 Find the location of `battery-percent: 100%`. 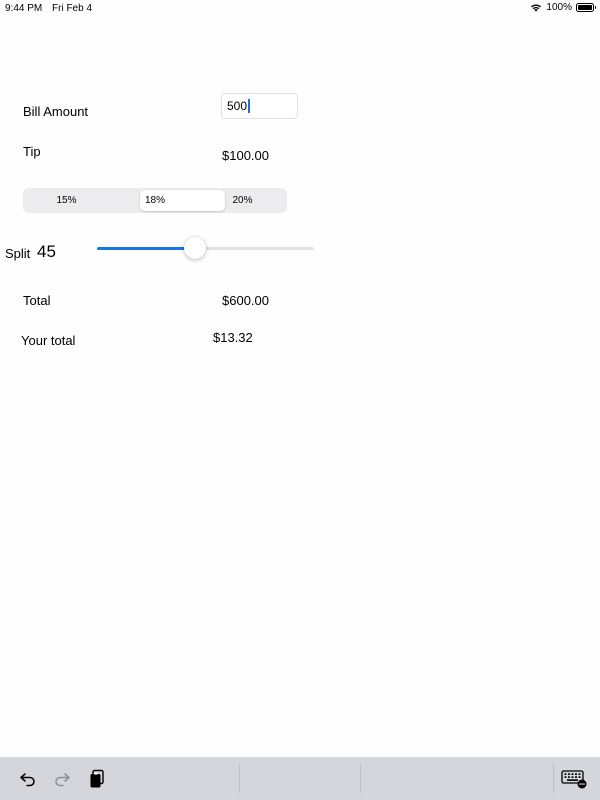

battery-percent: 100% is located at coordinates (559, 7).